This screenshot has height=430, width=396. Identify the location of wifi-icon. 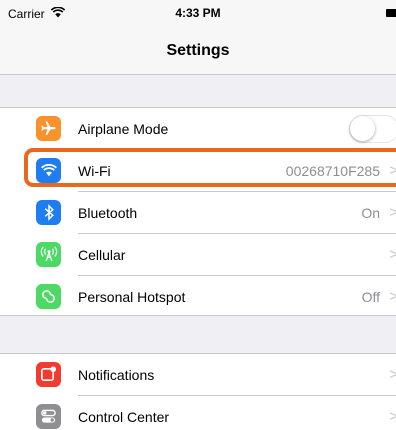
(48, 170).